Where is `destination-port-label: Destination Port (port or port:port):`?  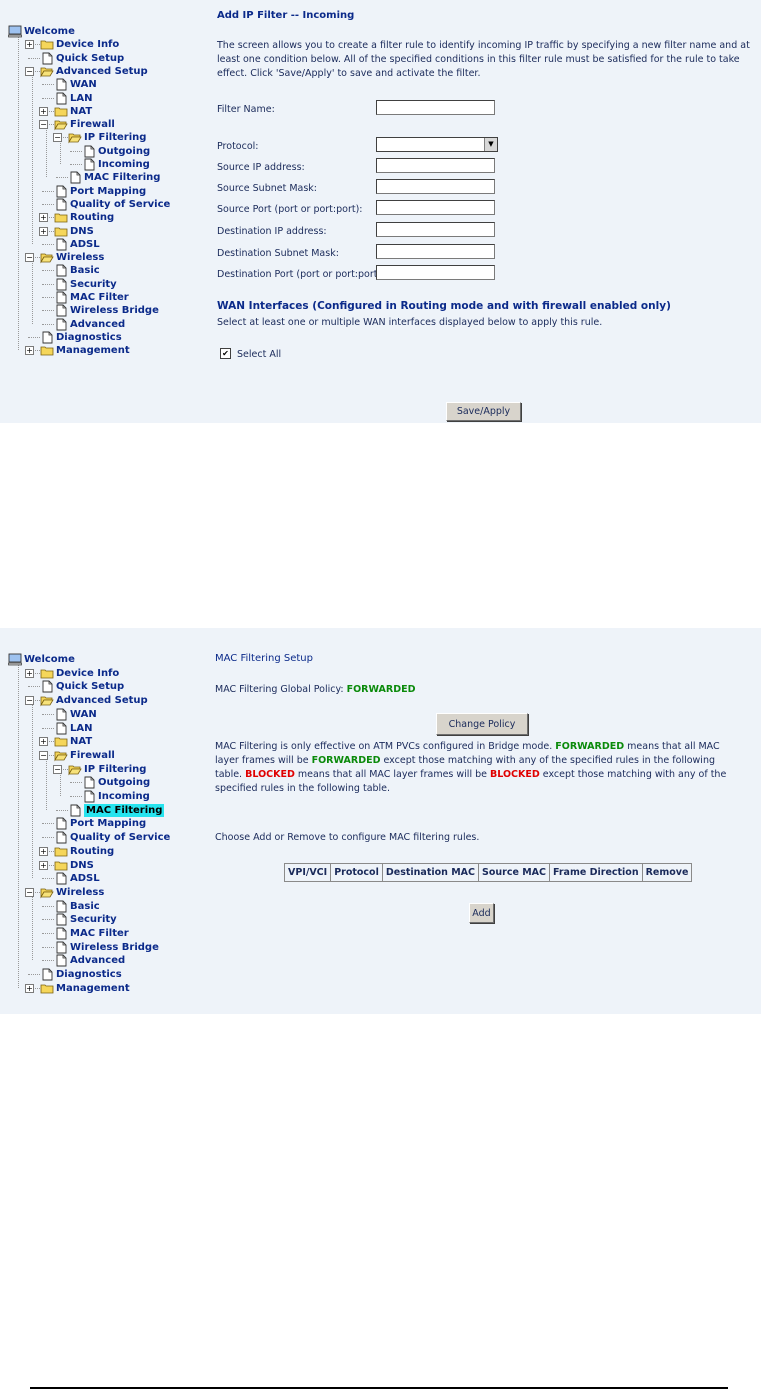 destination-port-label: Destination Port (port or port:port): is located at coordinates (301, 274).